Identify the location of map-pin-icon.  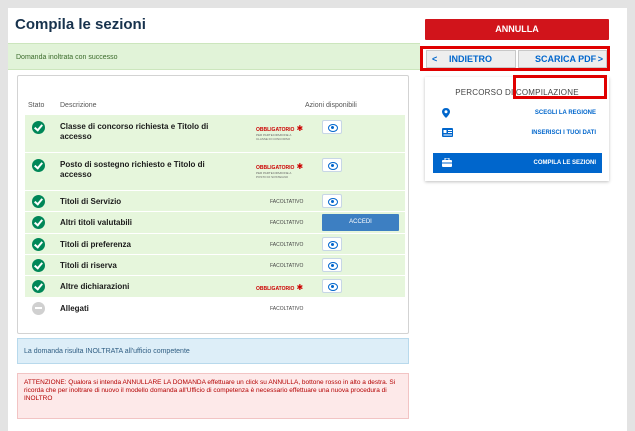
(446, 113).